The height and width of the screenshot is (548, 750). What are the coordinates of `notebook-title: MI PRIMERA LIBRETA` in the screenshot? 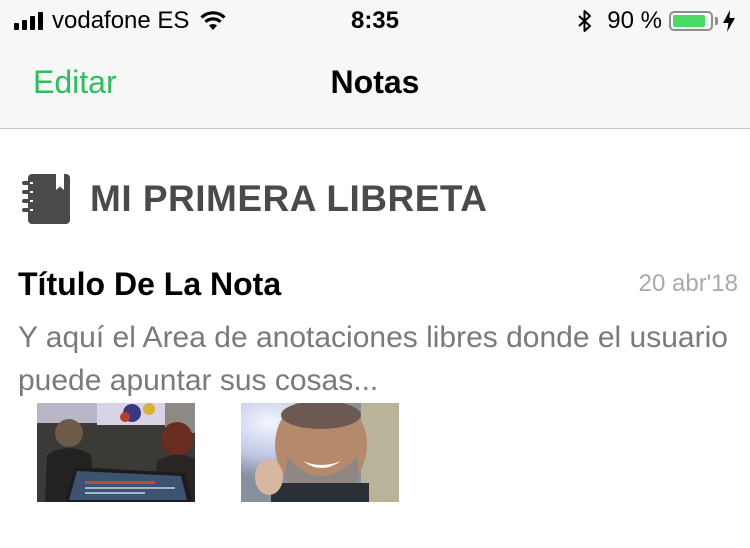 It's located at (289, 198).